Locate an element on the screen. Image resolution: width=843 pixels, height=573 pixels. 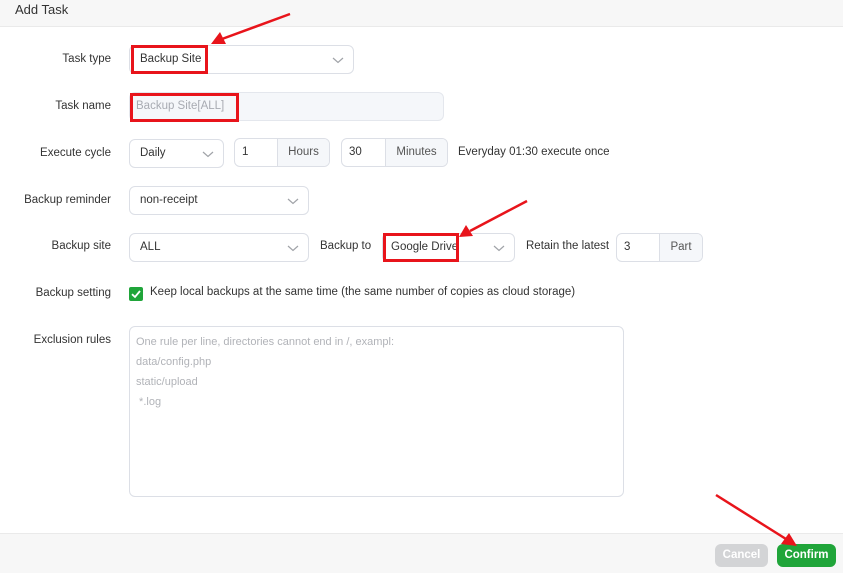
highlight-box-backup-to is located at coordinates (421, 247).